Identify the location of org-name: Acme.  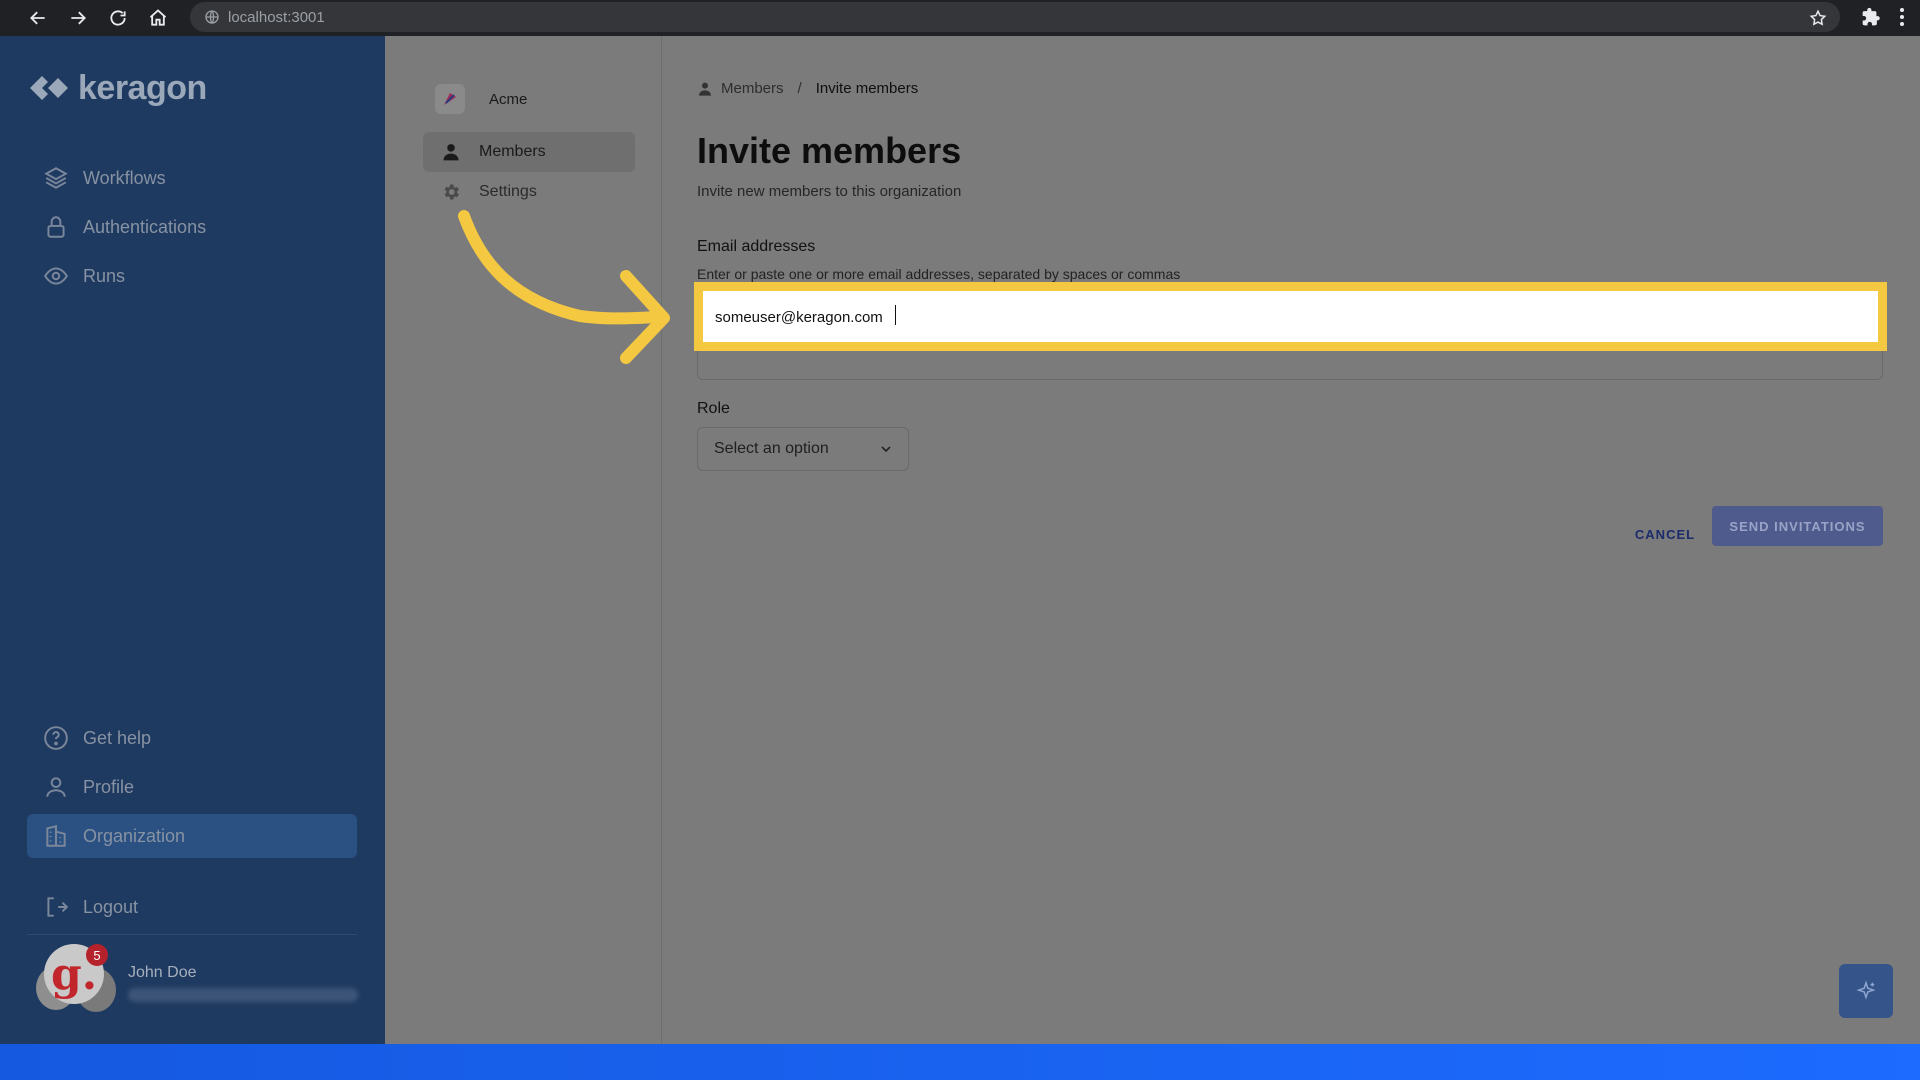
(508, 99).